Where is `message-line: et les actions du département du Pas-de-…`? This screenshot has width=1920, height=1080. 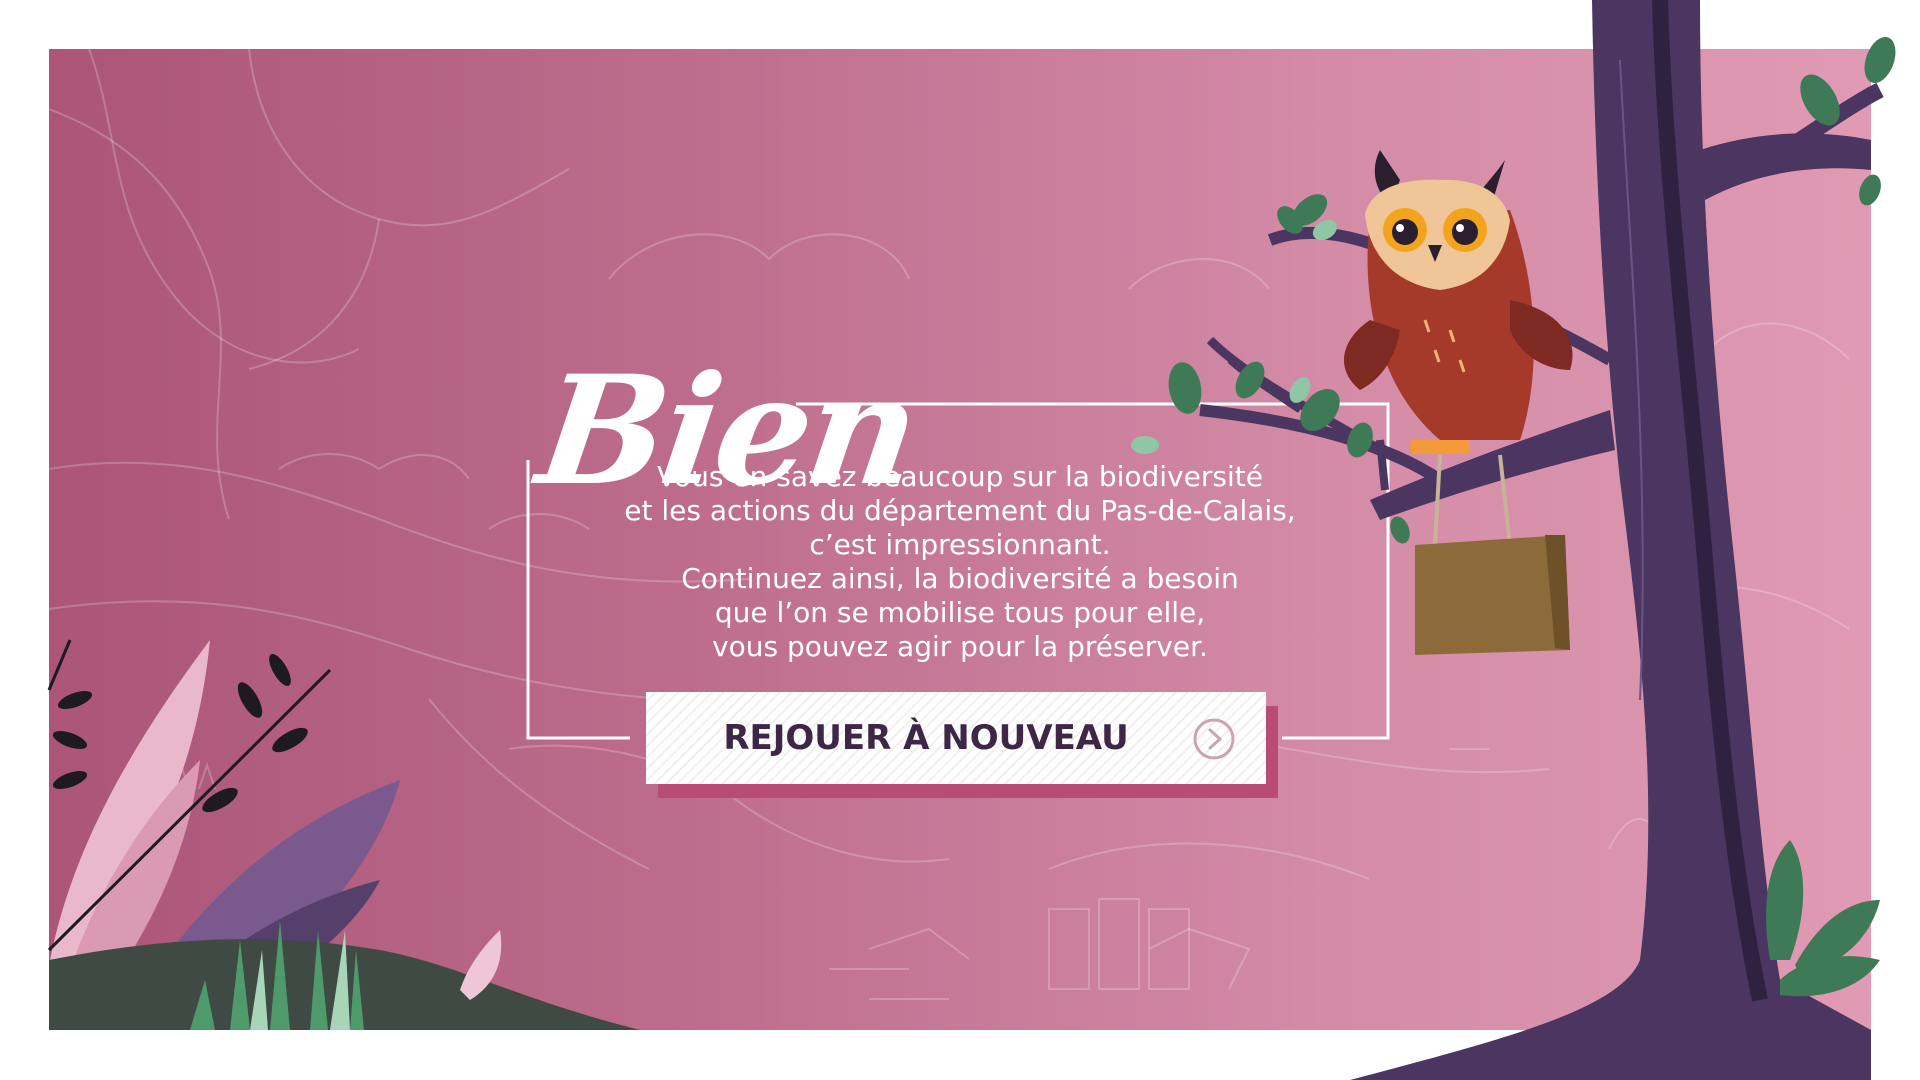 message-line: et les actions du département du Pas-de-… is located at coordinates (960, 510).